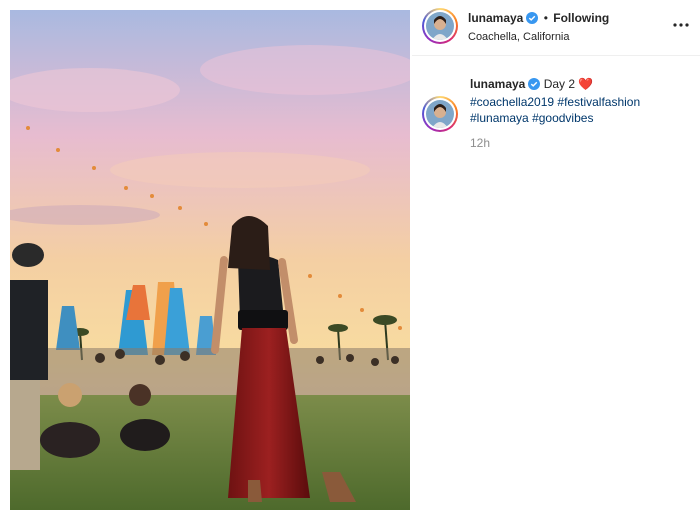  Describe the element at coordinates (581, 18) in the screenshot. I see `following-button: Following` at that location.